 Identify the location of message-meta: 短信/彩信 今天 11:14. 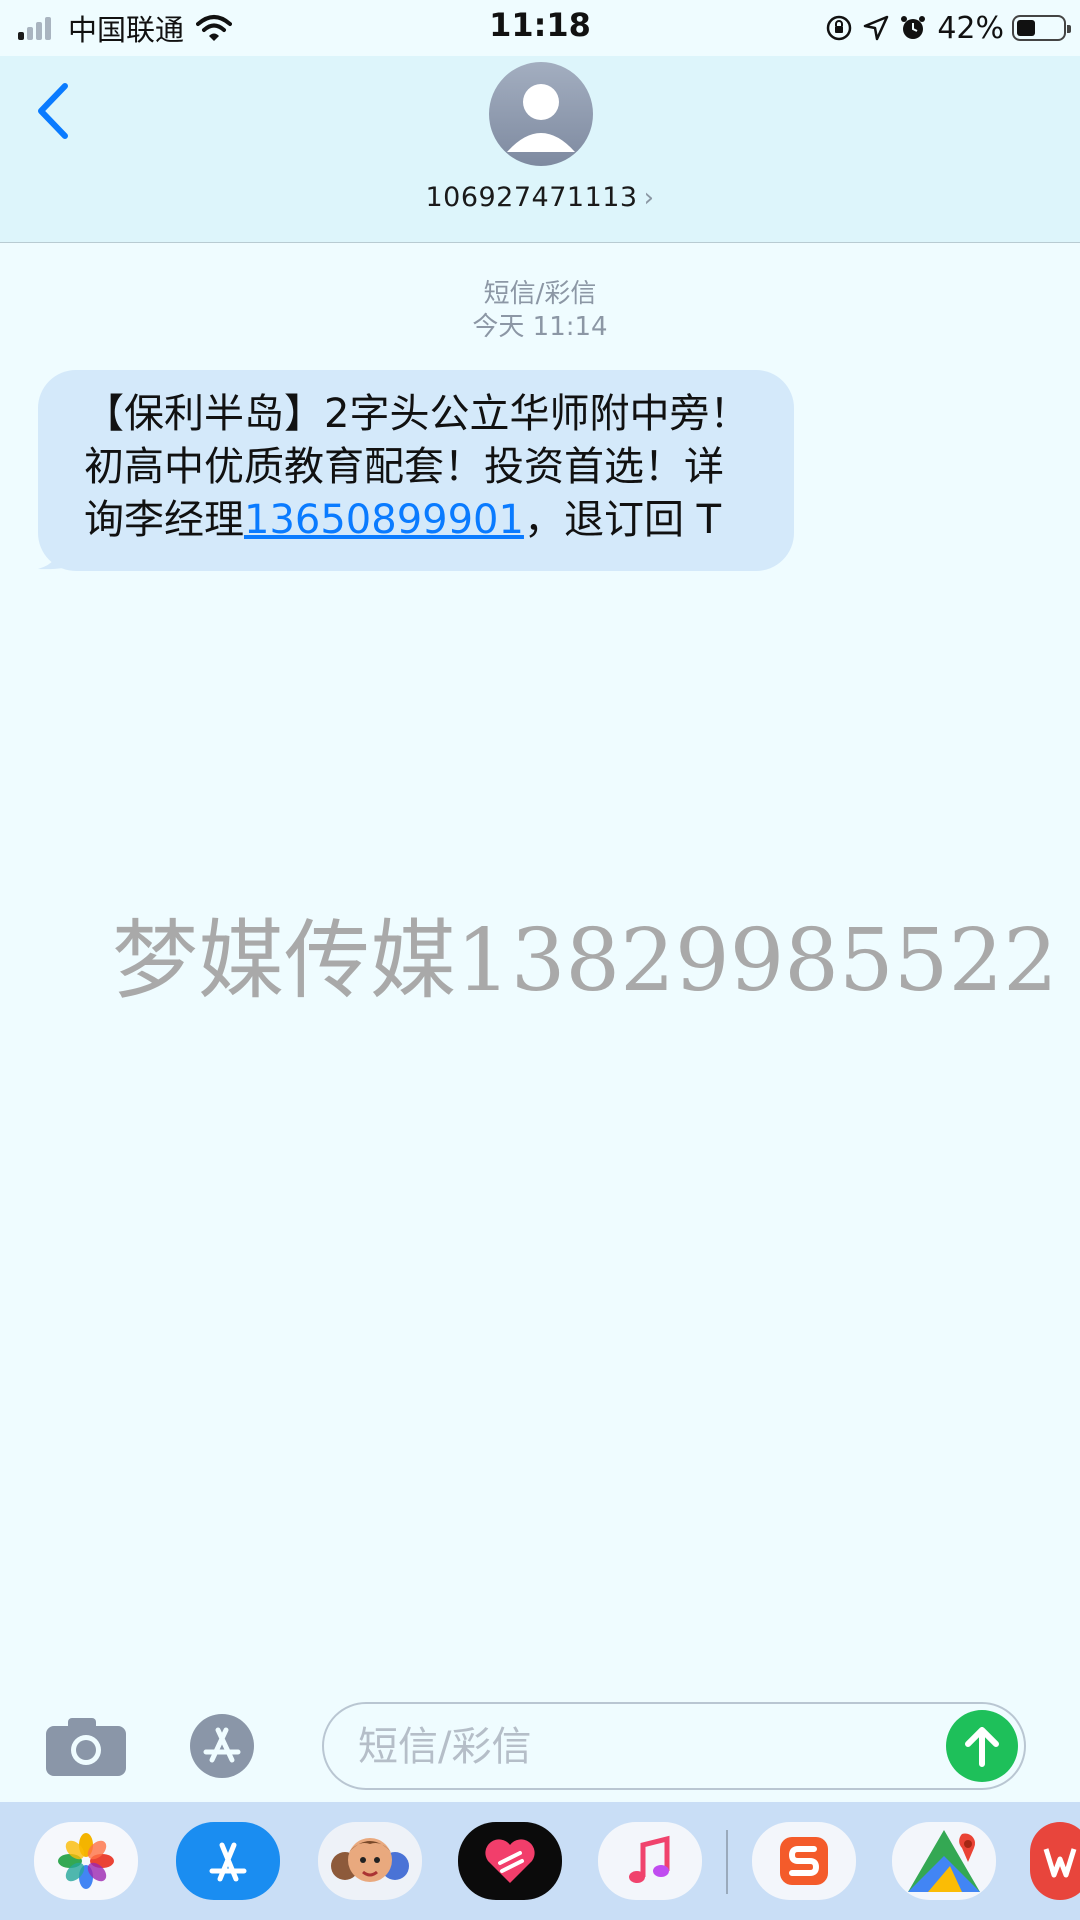
(540, 311).